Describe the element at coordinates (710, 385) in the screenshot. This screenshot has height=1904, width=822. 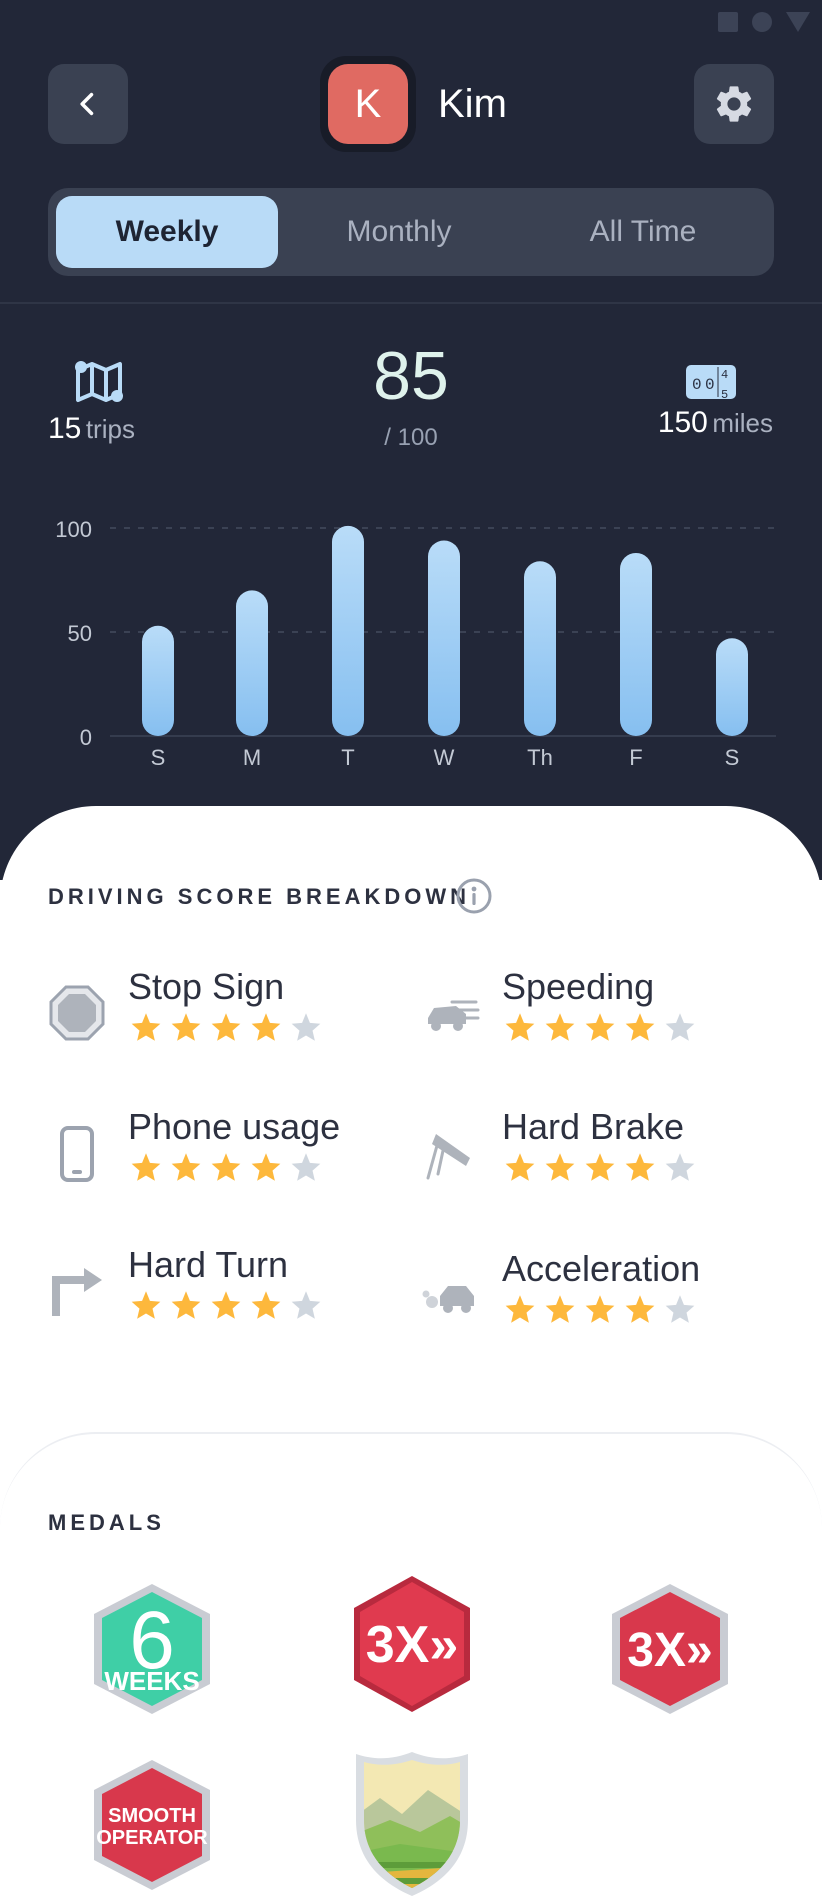
I see `svg-text: 0` at that location.